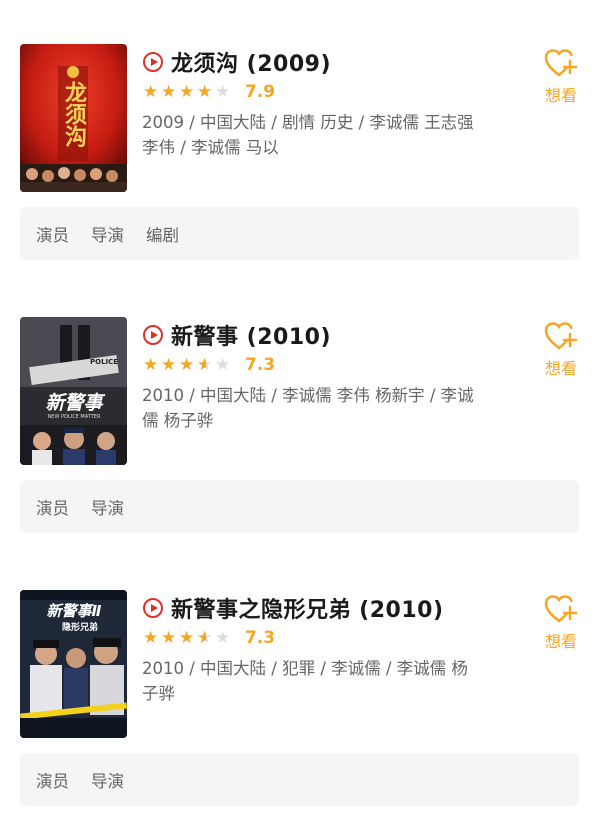 The height and width of the screenshot is (816, 600). Describe the element at coordinates (162, 234) in the screenshot. I see `tab-writer: 编剧` at that location.